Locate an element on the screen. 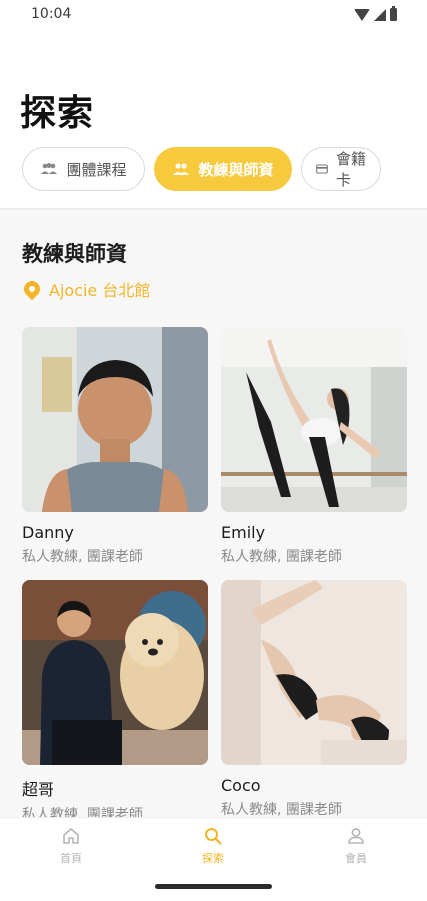 The height and width of the screenshot is (901, 427). location-selector: Ajocie 台北館 is located at coordinates (85, 289).